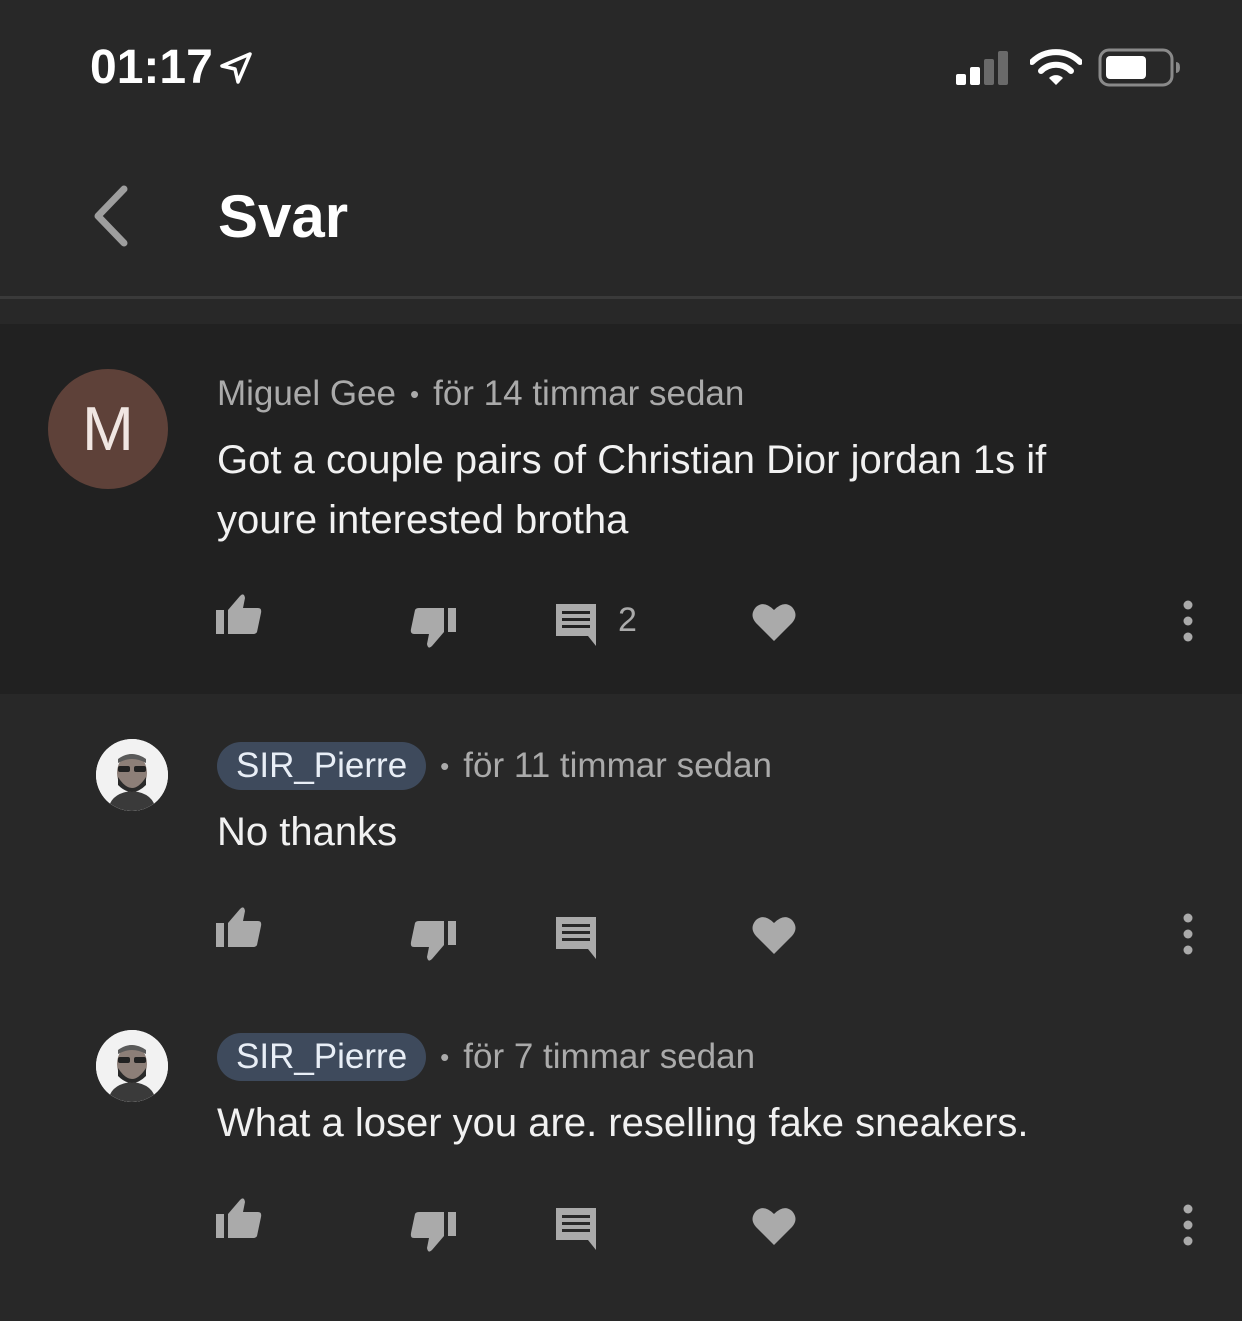  I want to click on comment-meta: SIR_Pierre • för 11 timmar sedan, so click(494, 766).